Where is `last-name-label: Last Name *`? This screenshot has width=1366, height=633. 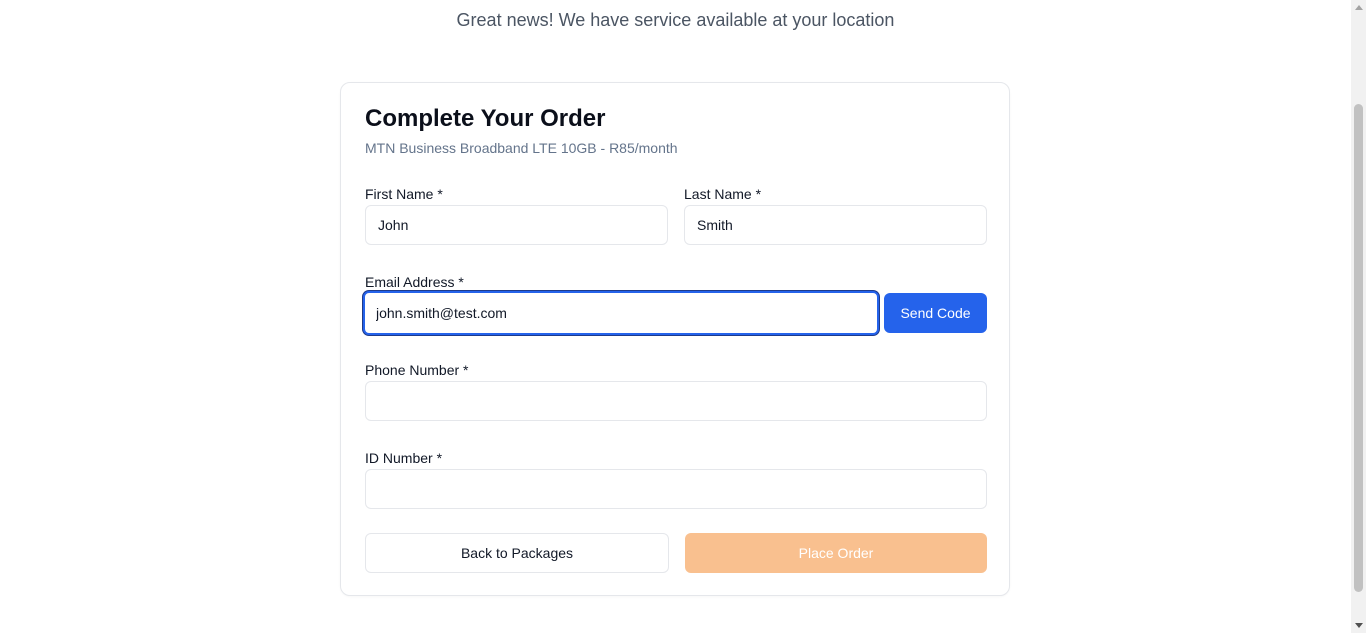 last-name-label: Last Name * is located at coordinates (723, 194).